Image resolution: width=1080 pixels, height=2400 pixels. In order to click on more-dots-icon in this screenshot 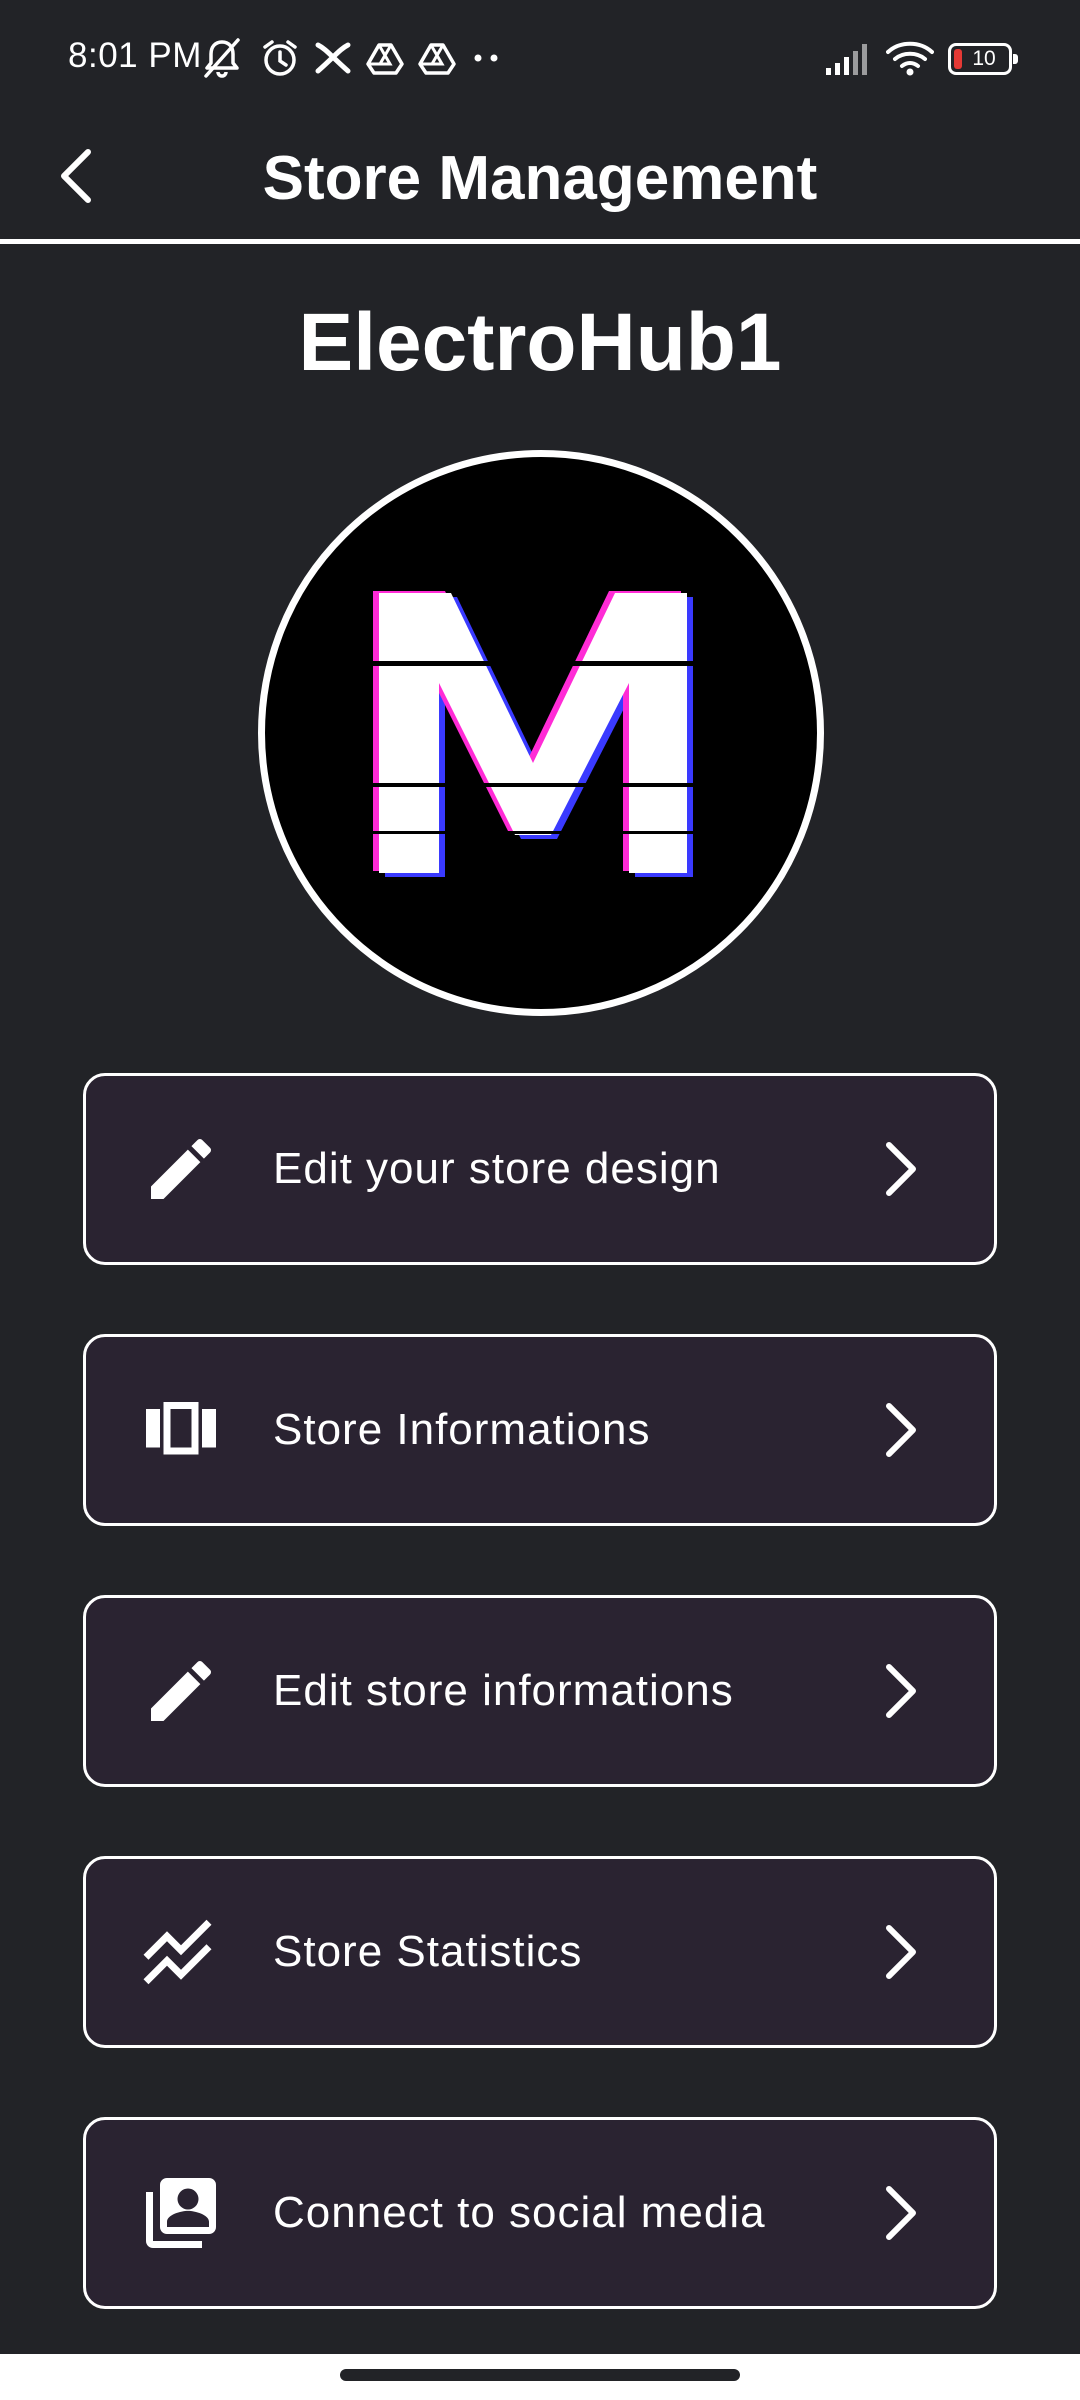, I will do `click(487, 58)`.